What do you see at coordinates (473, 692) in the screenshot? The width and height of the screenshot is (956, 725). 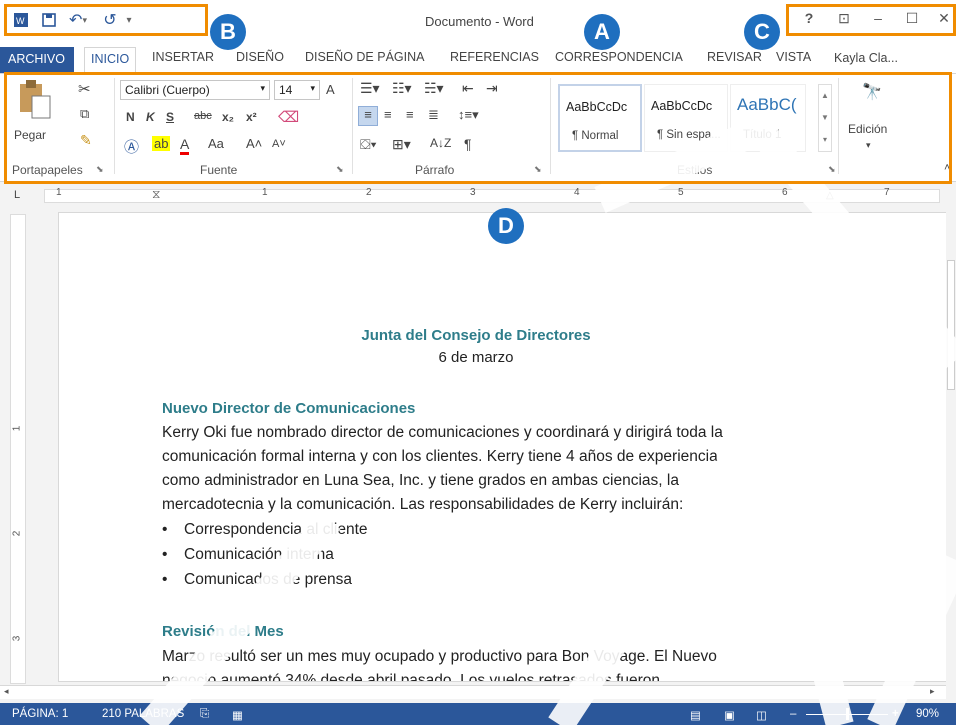 I see `horizontal-scrollbar: ◂ ▸` at bounding box center [473, 692].